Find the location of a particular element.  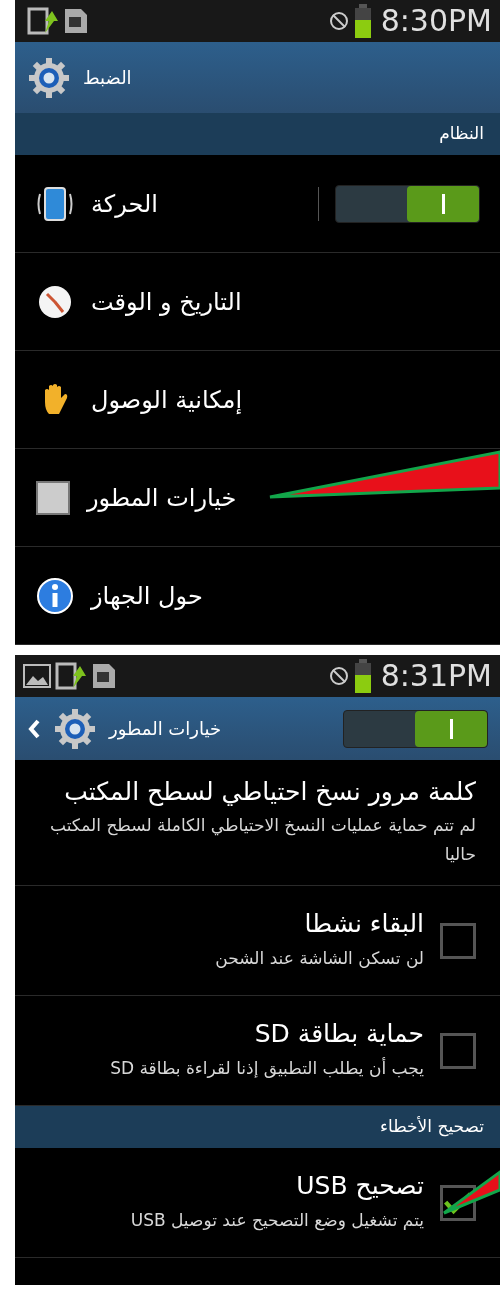

settings-row: حول الجهاز is located at coordinates (257, 596).